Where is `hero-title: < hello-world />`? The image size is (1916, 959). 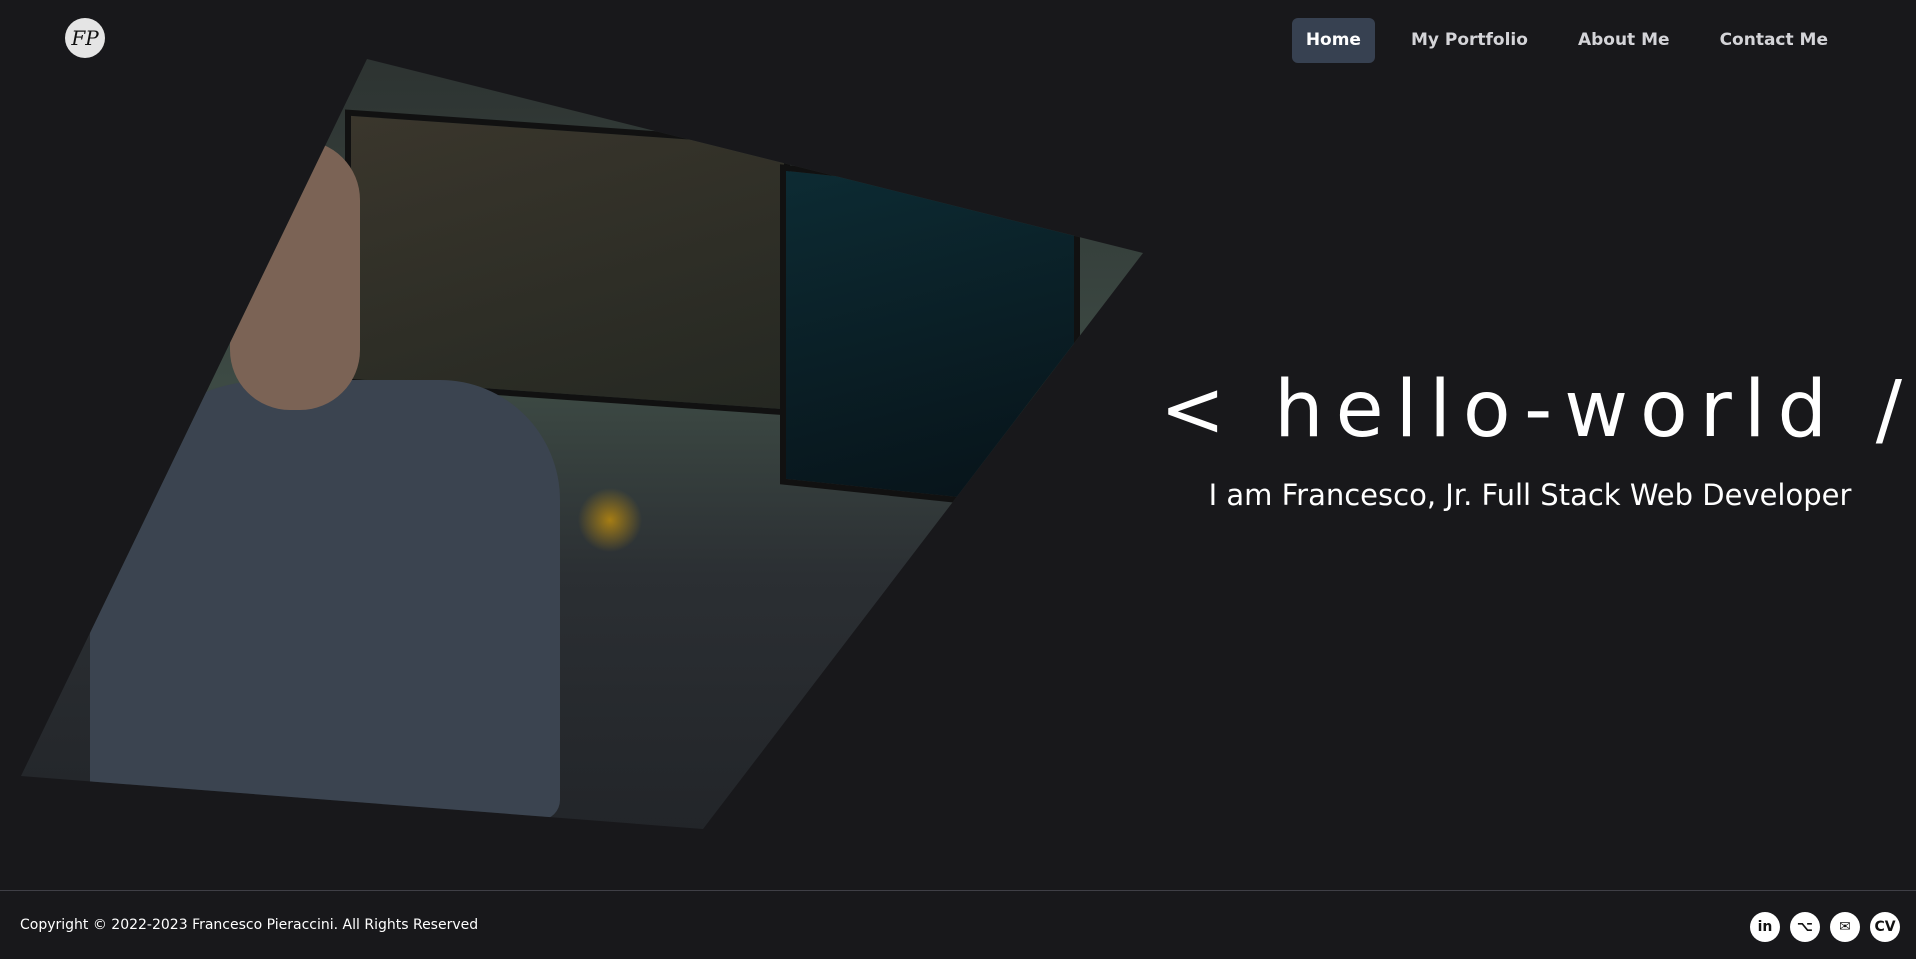 hero-title: < hello-world /> is located at coordinates (1538, 410).